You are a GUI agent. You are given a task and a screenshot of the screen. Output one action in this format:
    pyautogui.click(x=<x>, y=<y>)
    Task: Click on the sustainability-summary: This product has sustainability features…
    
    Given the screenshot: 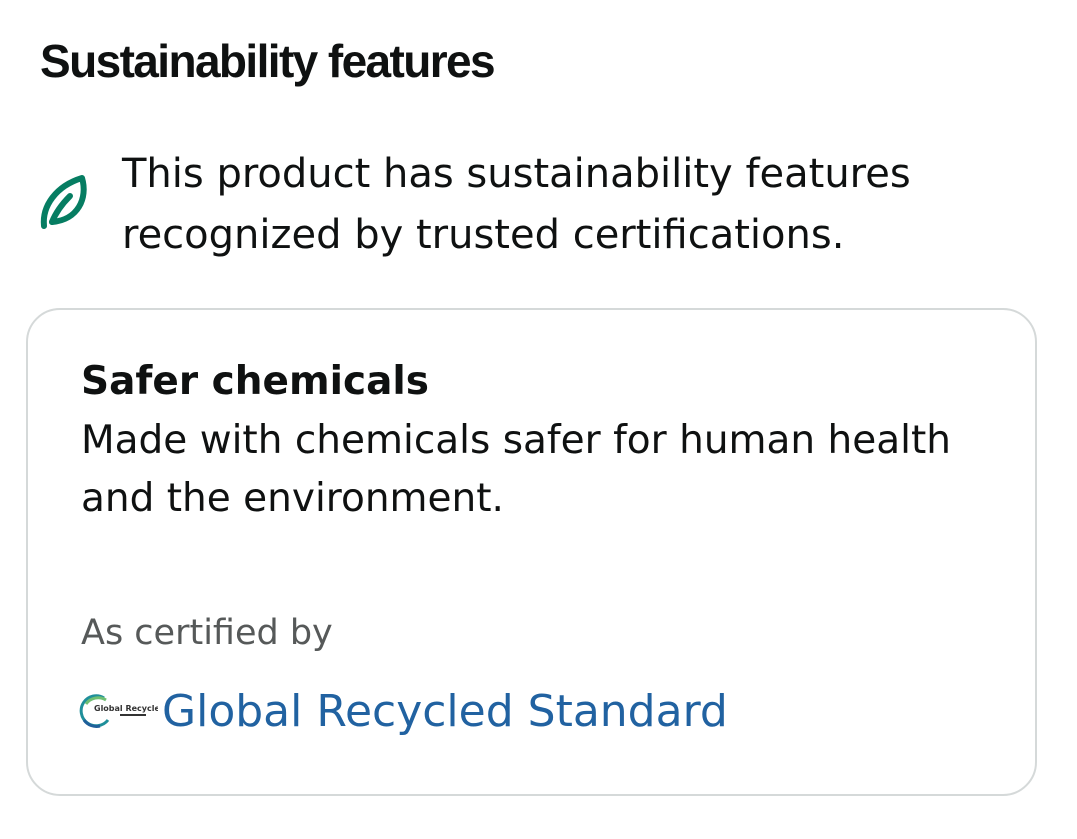 What is the action you would take?
    pyautogui.click(x=538, y=205)
    